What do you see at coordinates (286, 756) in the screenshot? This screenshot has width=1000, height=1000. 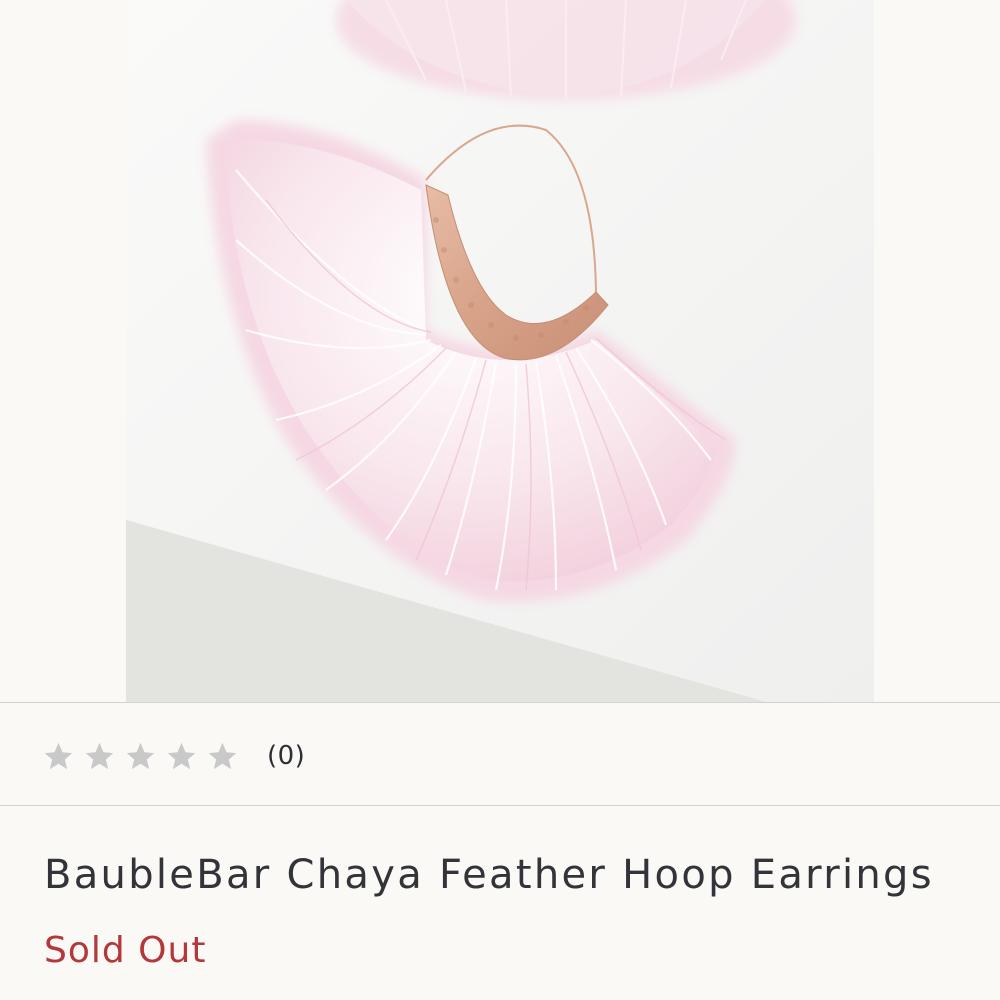 I see `review-count: (0)` at bounding box center [286, 756].